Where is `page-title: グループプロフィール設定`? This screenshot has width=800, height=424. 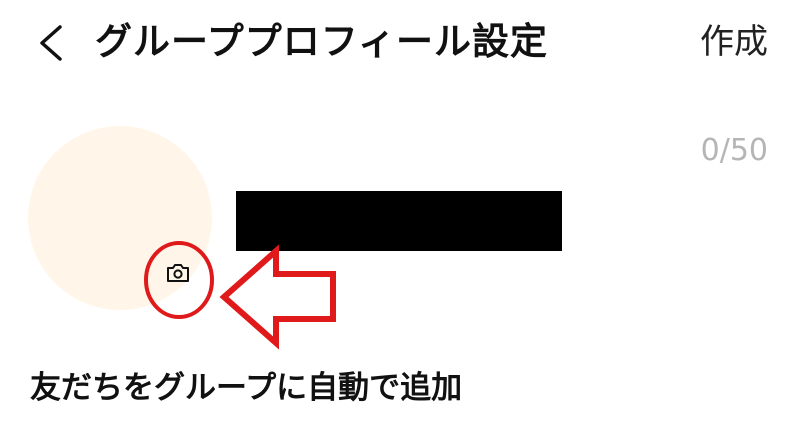
page-title: グループプロフィール設定 is located at coordinates (322, 41).